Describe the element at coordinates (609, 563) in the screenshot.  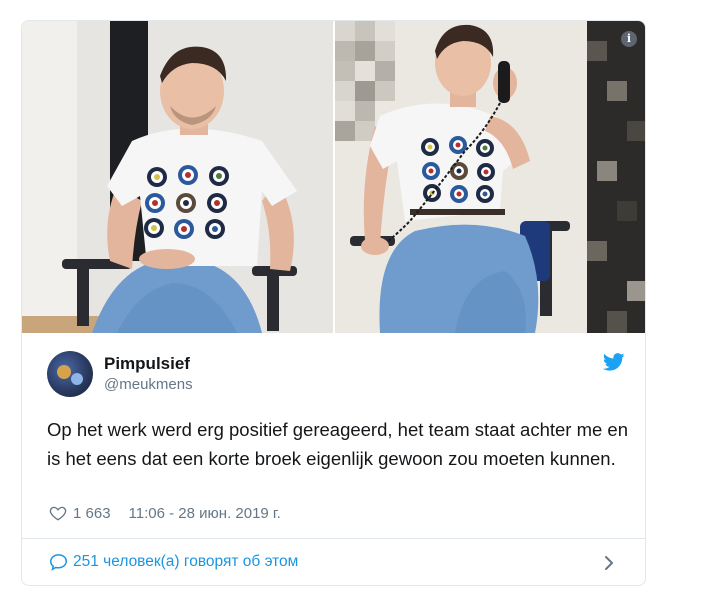
I see `chevron-right-icon` at that location.